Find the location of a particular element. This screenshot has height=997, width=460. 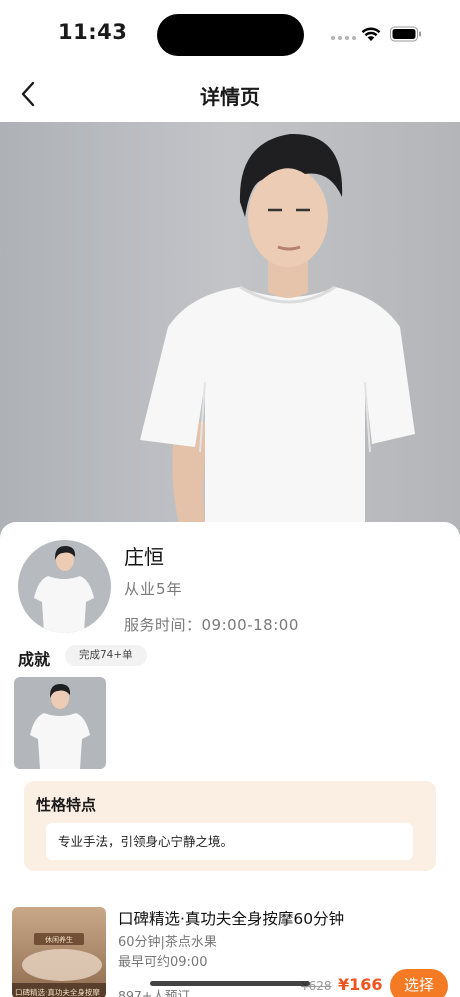

service-duration: 60分钟|茶点水果 is located at coordinates (167, 942).